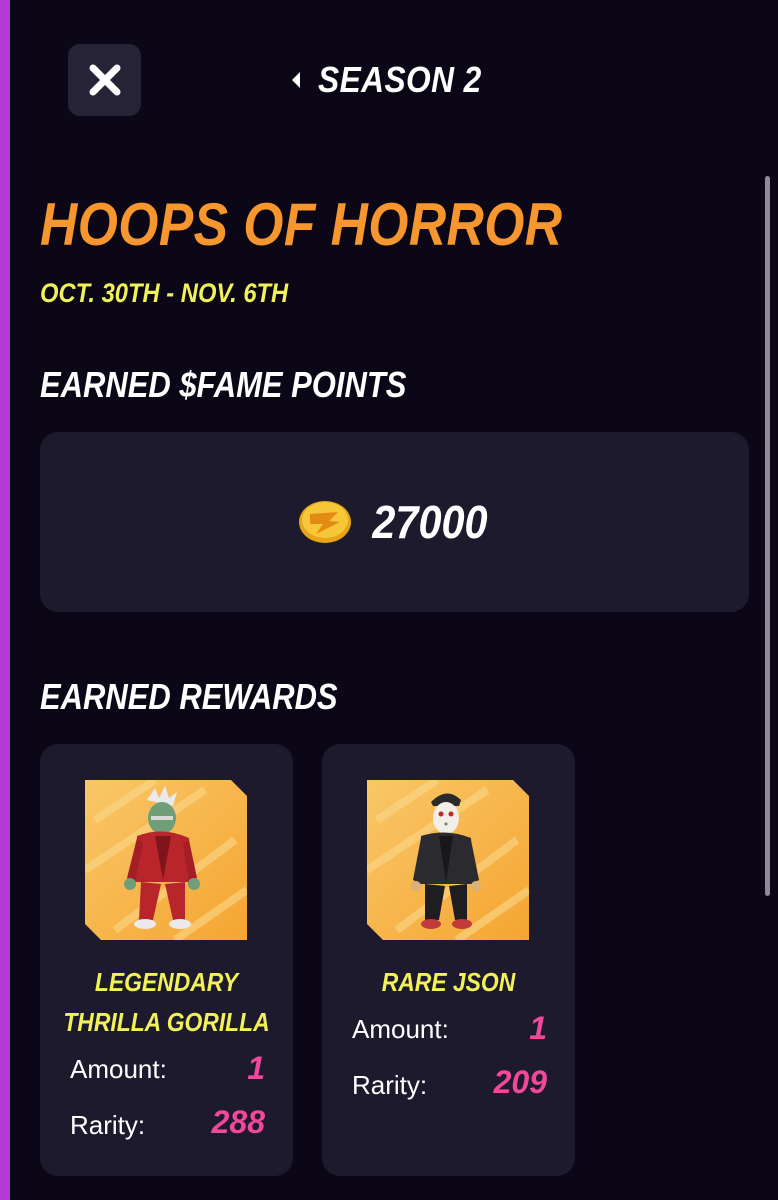 The width and height of the screenshot is (778, 1200). What do you see at coordinates (448, 982) in the screenshot?
I see `reward-name: RARE JSON` at bounding box center [448, 982].